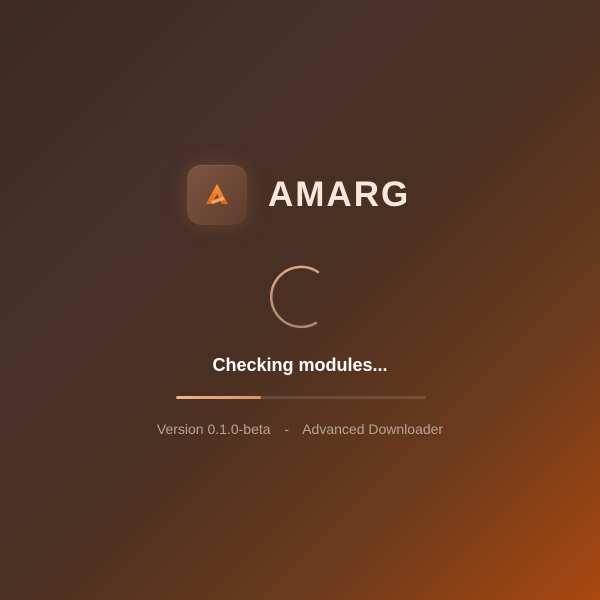 Image resolution: width=600 pixels, height=600 pixels. I want to click on app-logo, so click(217, 195).